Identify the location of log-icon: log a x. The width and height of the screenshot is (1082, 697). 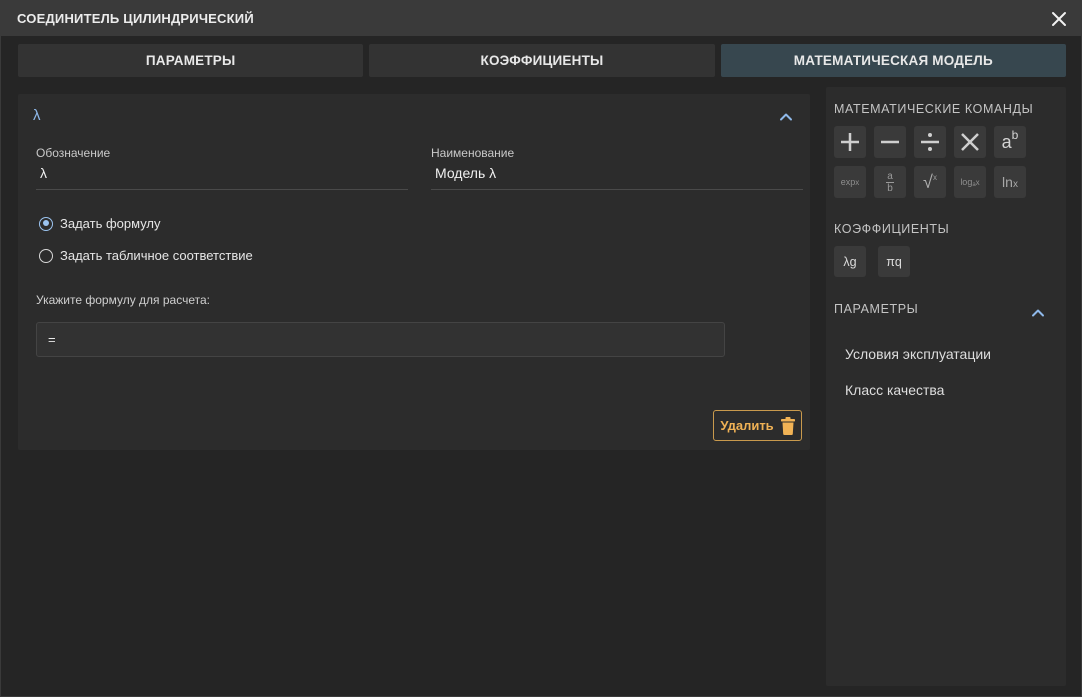
(970, 182).